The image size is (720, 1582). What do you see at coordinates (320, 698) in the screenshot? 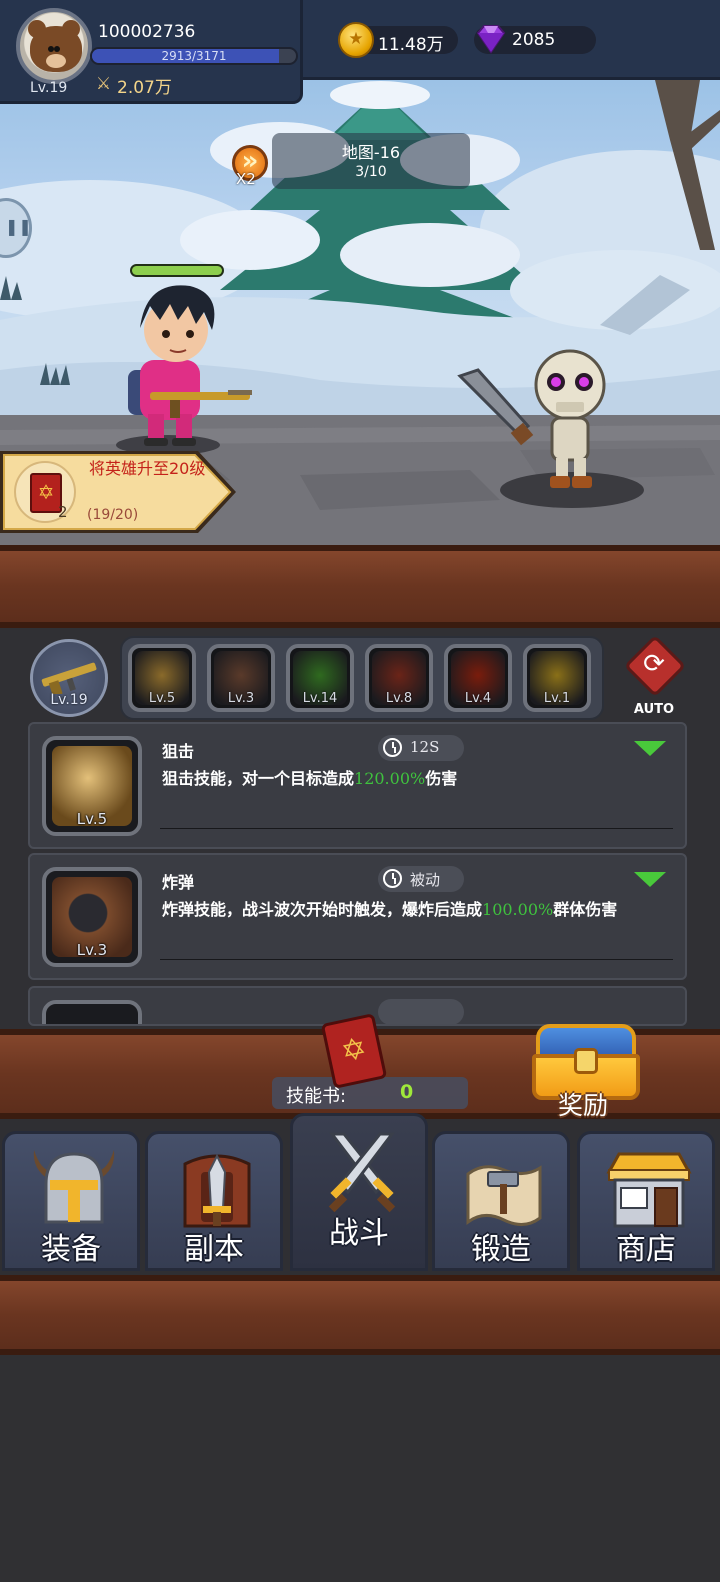
I see `skill-slot-level: Lv.14` at bounding box center [320, 698].